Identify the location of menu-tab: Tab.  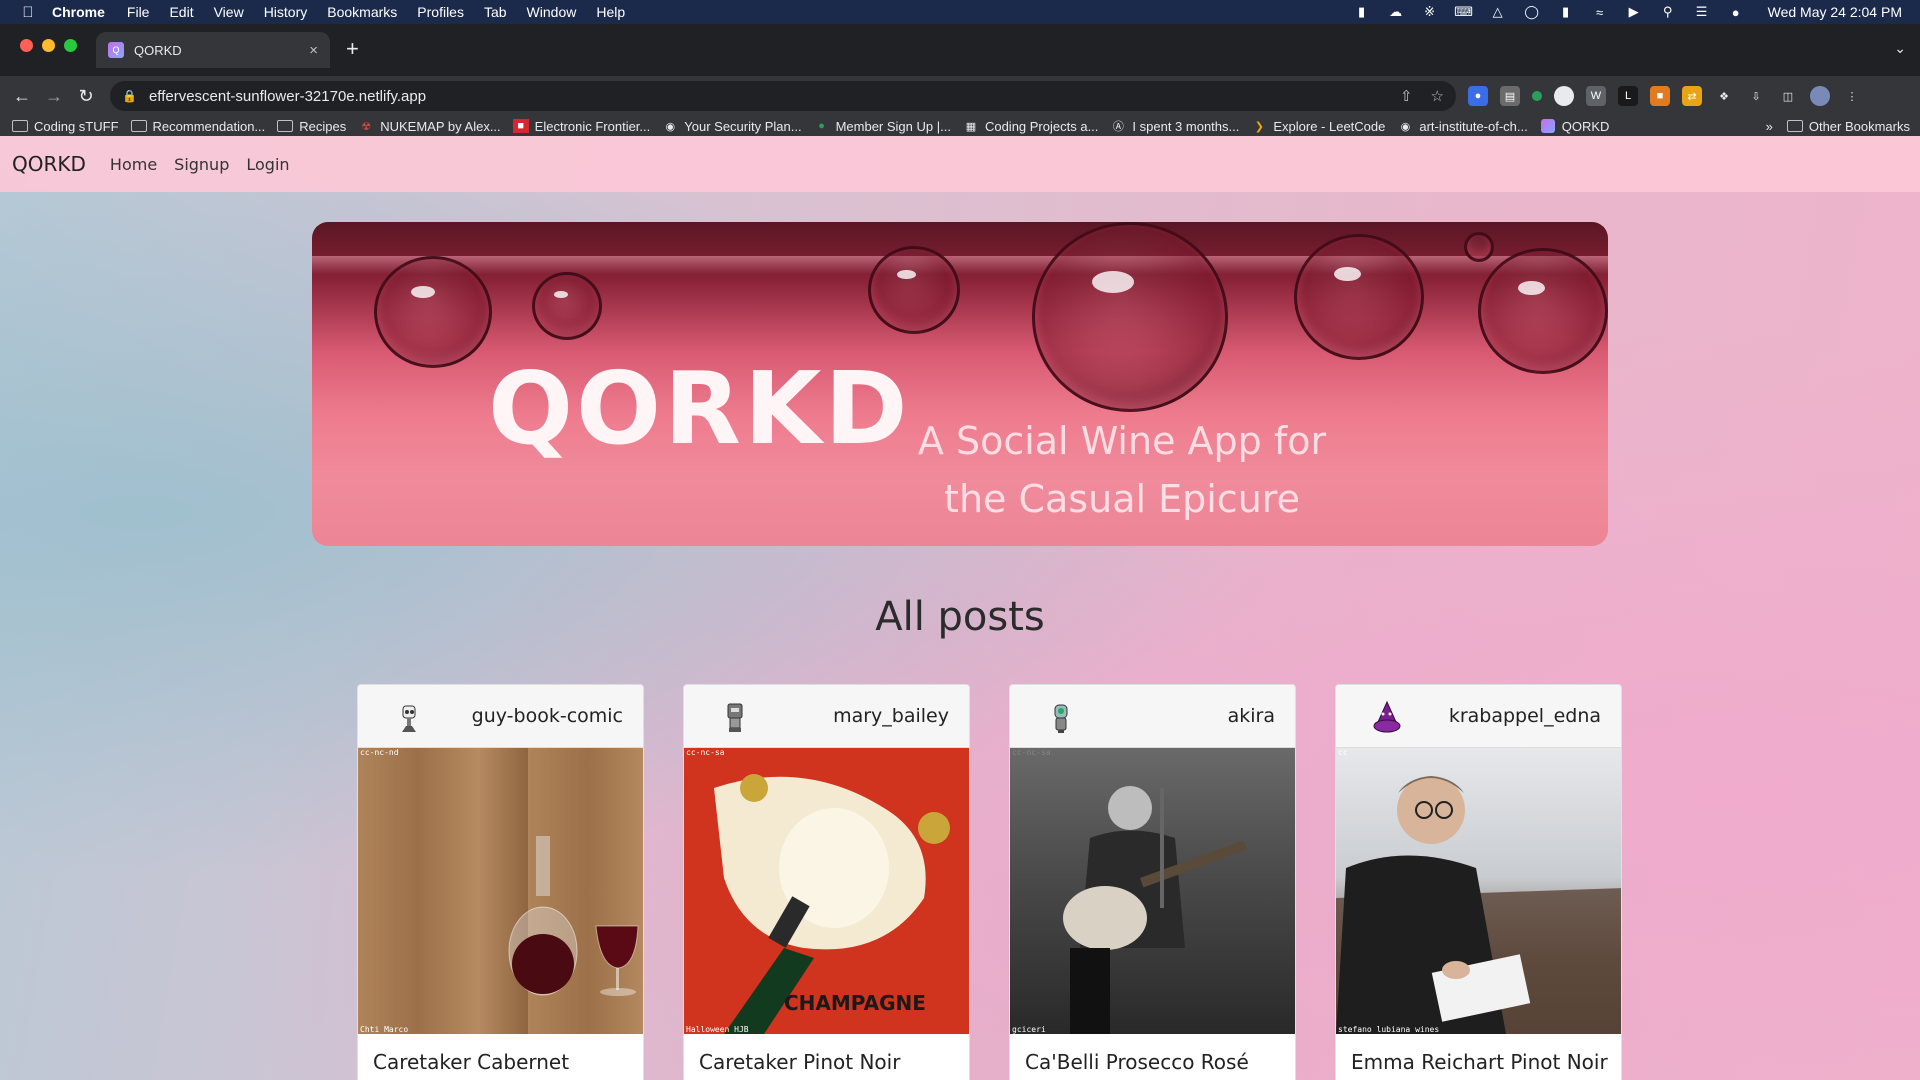
(495, 12).